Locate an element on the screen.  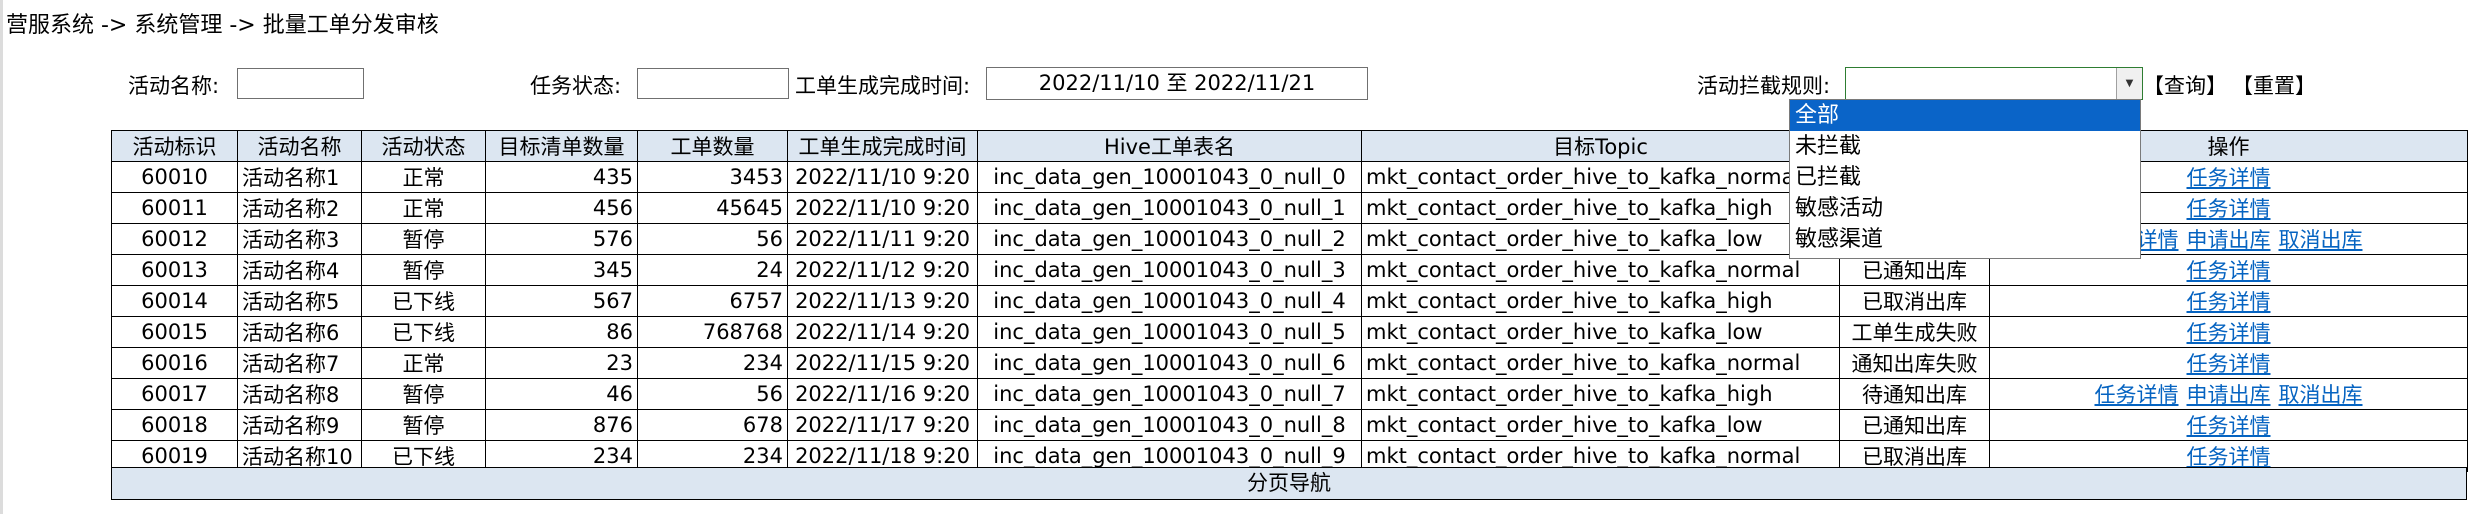
cell-activity-name: 活动名称2 is located at coordinates (299, 208).